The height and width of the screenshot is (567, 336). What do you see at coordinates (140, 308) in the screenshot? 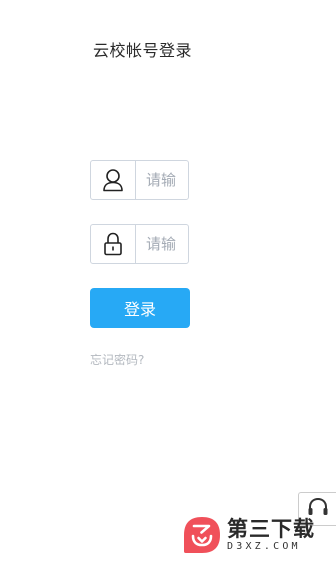
I see `login-button: 登录` at bounding box center [140, 308].